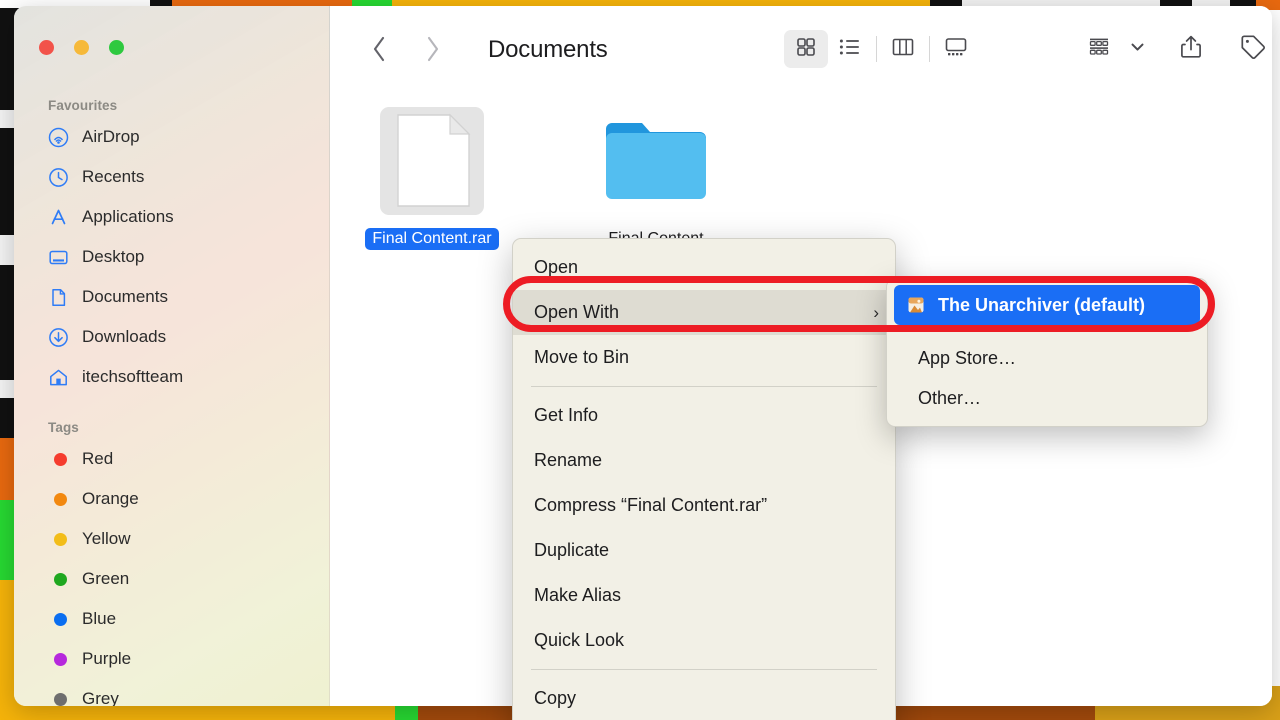  What do you see at coordinates (171, 297) in the screenshot?
I see `sidebar-item-documents: Documents` at bounding box center [171, 297].